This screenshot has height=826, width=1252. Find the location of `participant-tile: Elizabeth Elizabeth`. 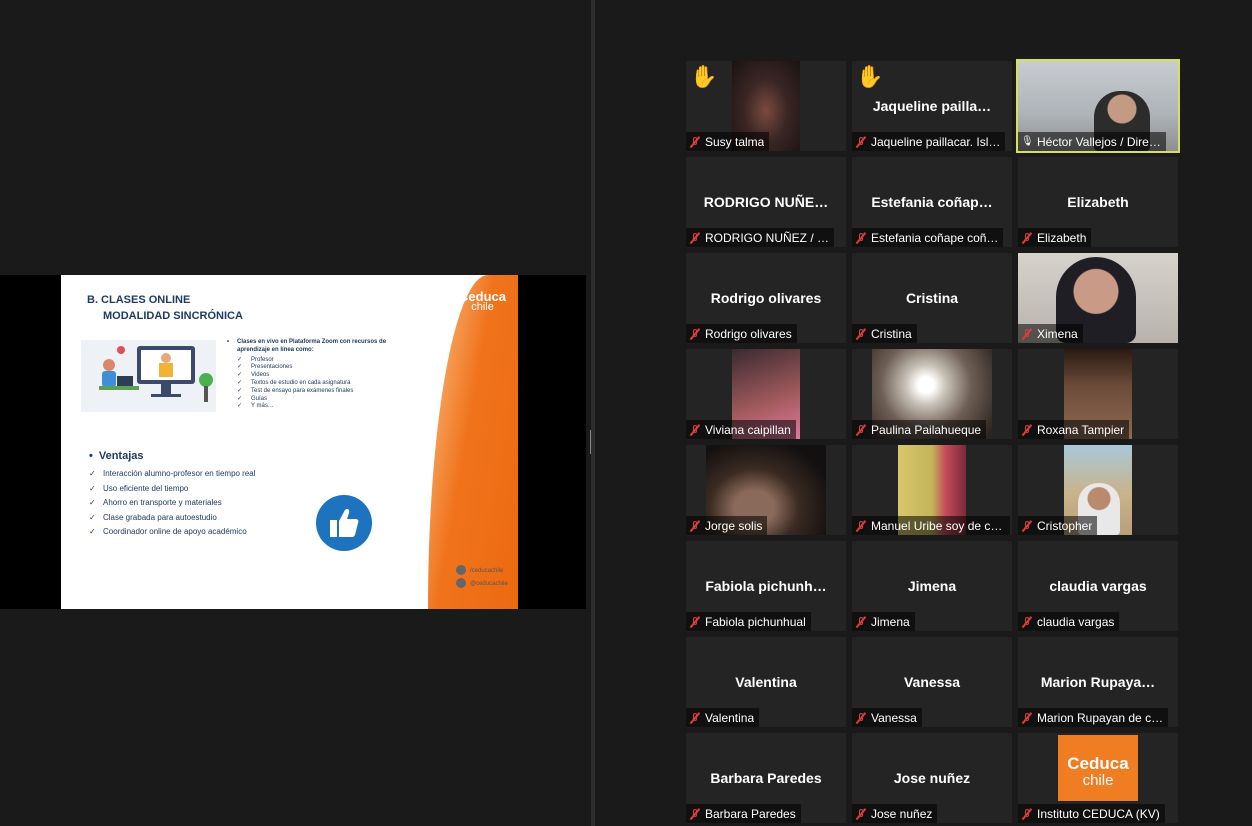

participant-tile: Elizabeth Elizabeth is located at coordinates (1098, 202).